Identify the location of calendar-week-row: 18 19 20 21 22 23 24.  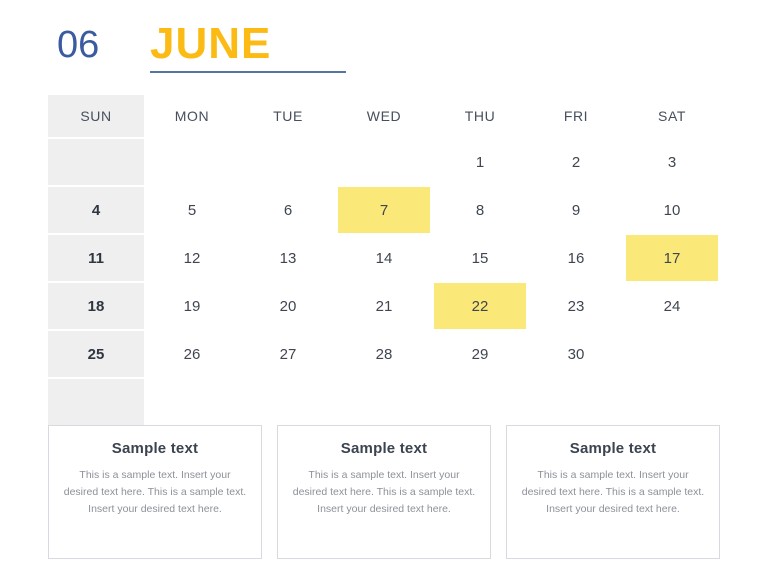
(384, 306).